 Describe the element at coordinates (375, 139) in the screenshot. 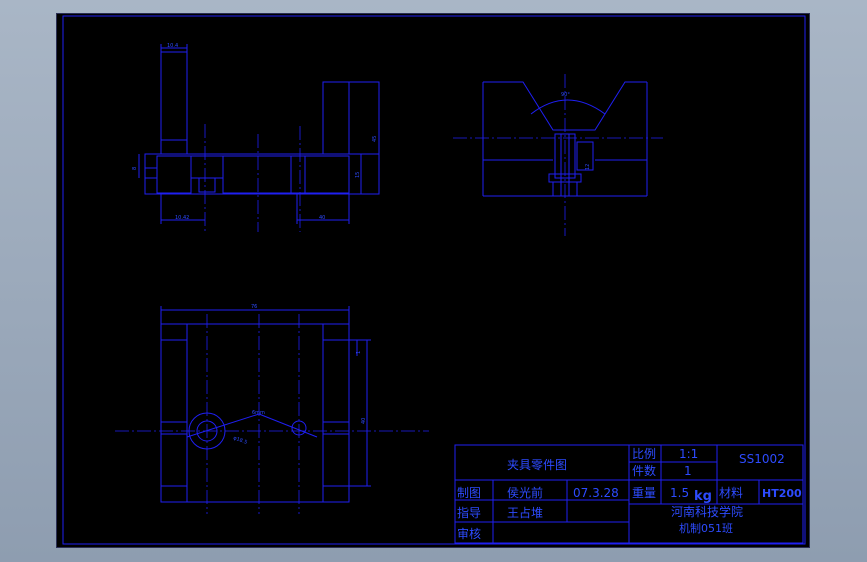

I see `dim-front-total-height: 45` at that location.